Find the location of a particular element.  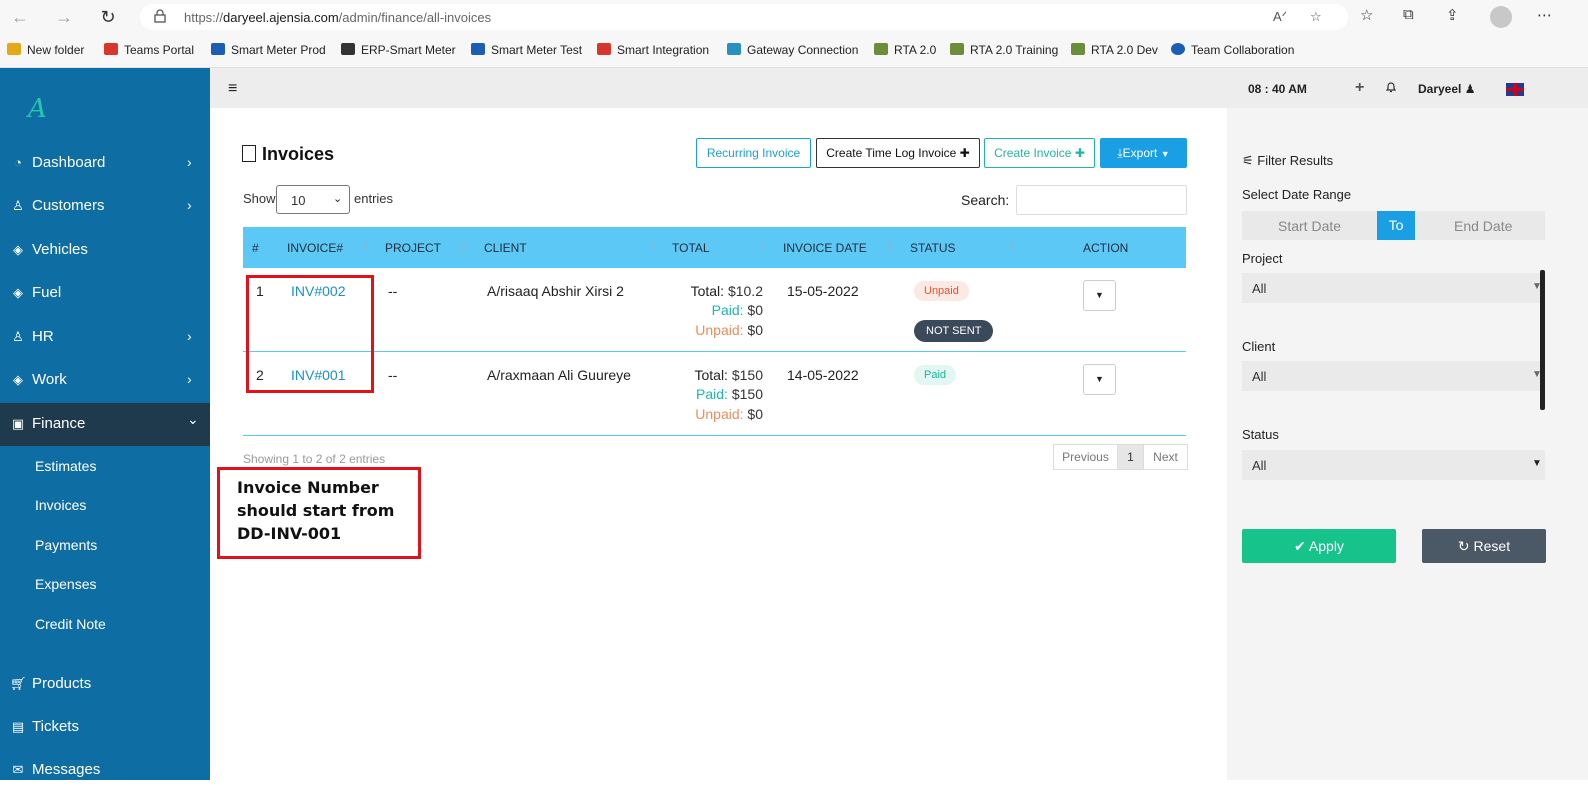

project-filter-select: All ▼ is located at coordinates (1393, 288).